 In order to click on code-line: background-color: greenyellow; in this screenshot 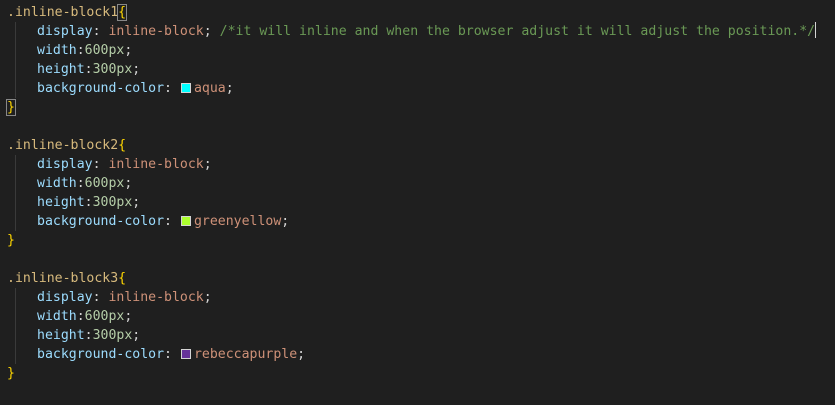, I will do `click(148, 221)`.